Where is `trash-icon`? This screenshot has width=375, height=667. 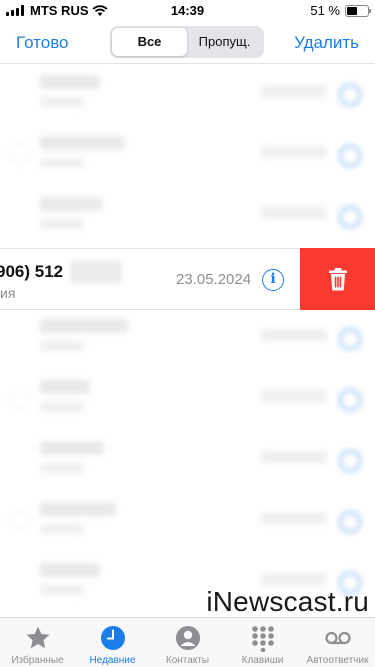 trash-icon is located at coordinates (337, 279).